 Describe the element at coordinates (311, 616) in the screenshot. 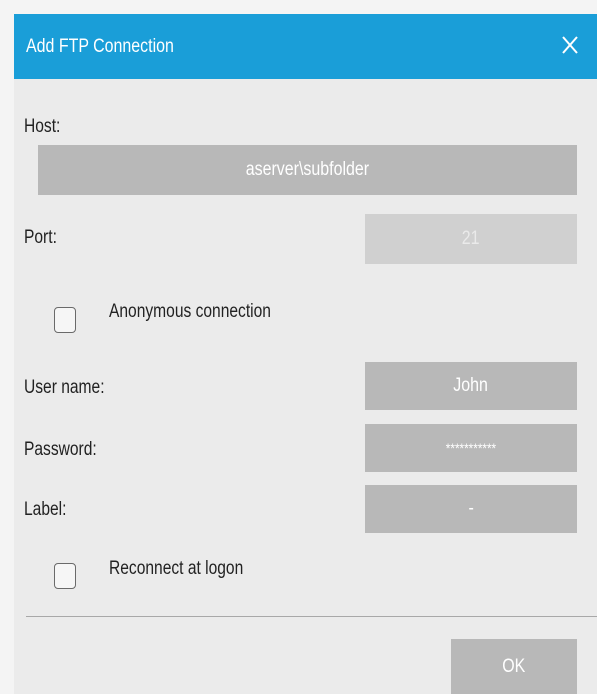

I see `footer-divider` at that location.